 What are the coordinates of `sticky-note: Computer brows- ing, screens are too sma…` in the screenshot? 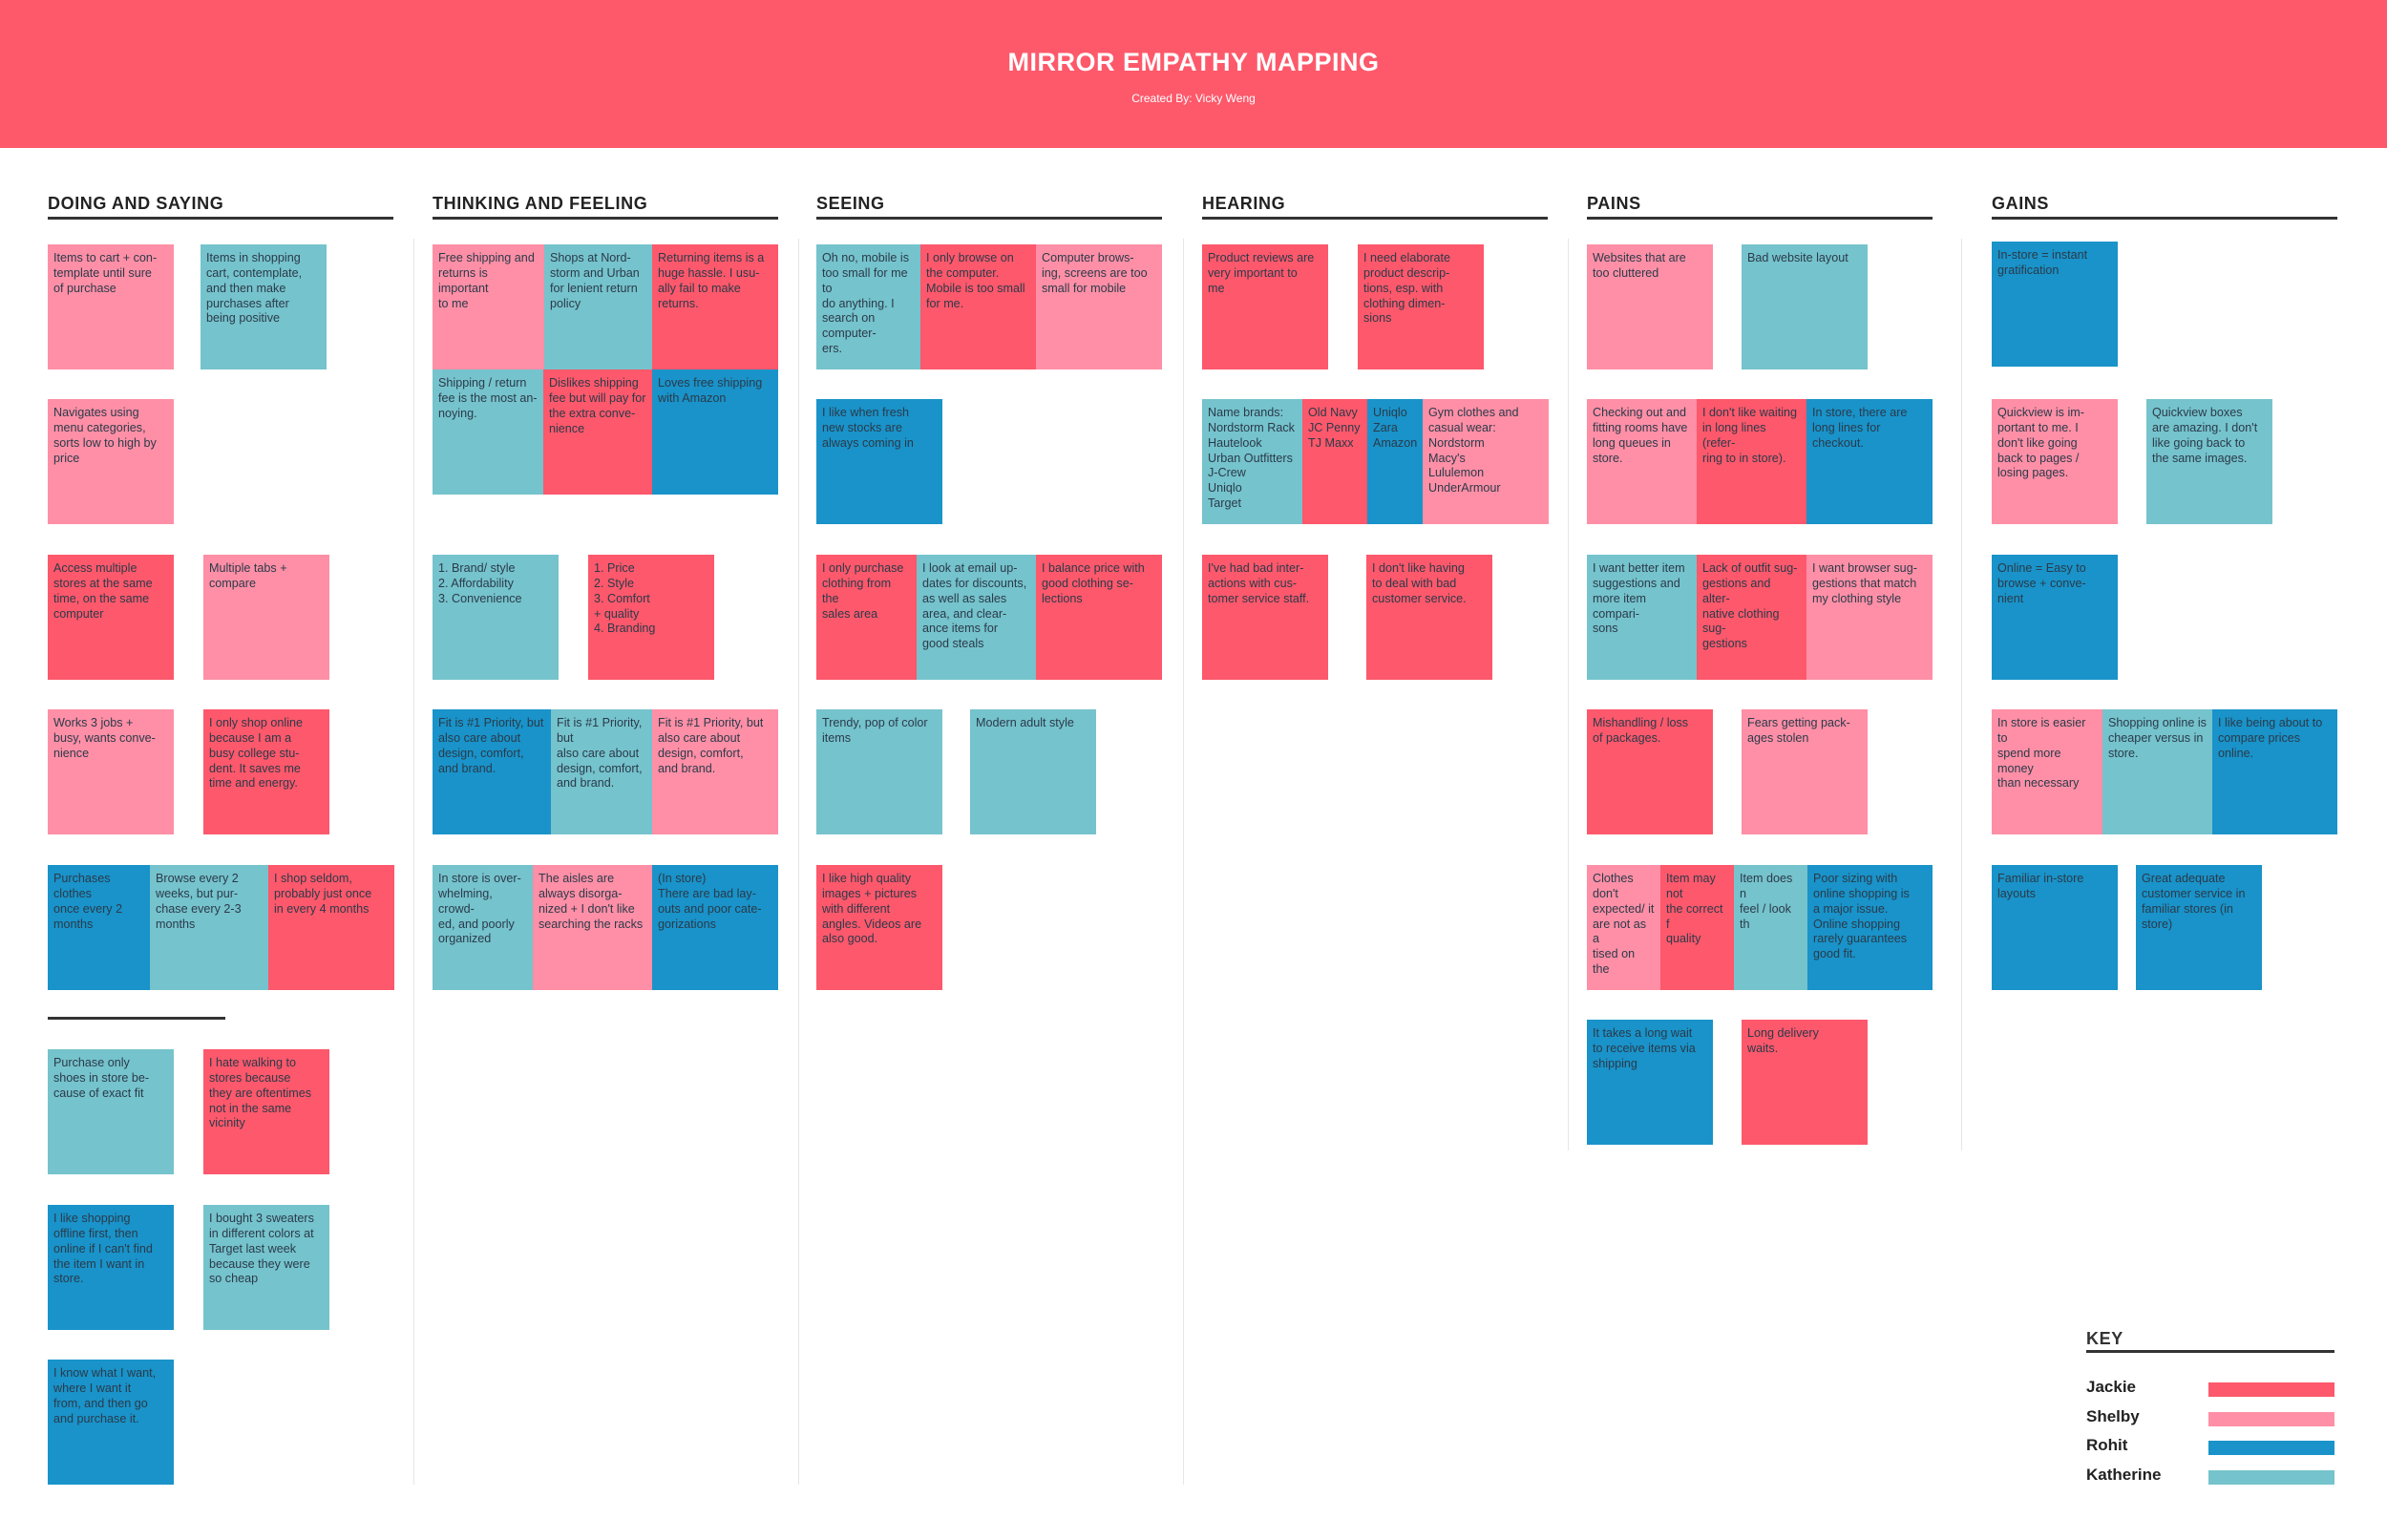 It's located at (1099, 306).